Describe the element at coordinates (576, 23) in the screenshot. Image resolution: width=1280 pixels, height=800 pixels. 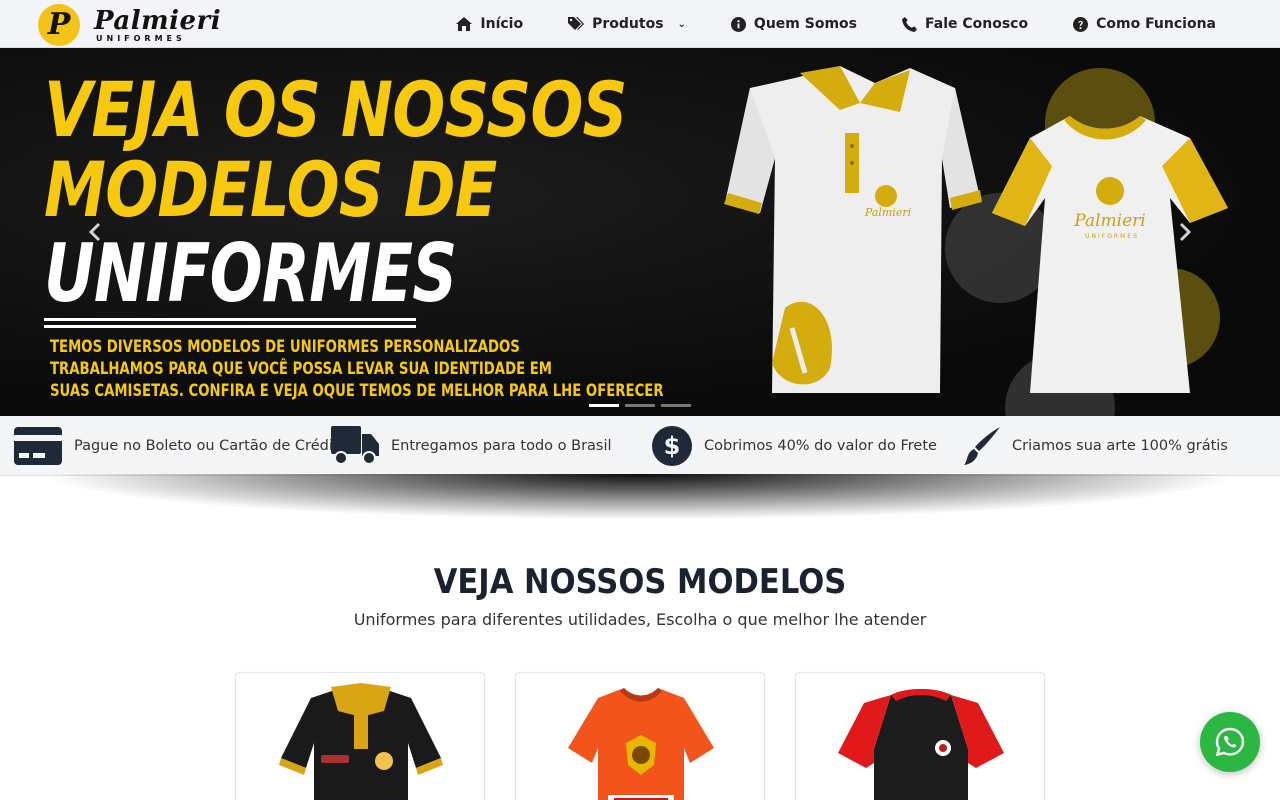
I see `tags-icon` at that location.